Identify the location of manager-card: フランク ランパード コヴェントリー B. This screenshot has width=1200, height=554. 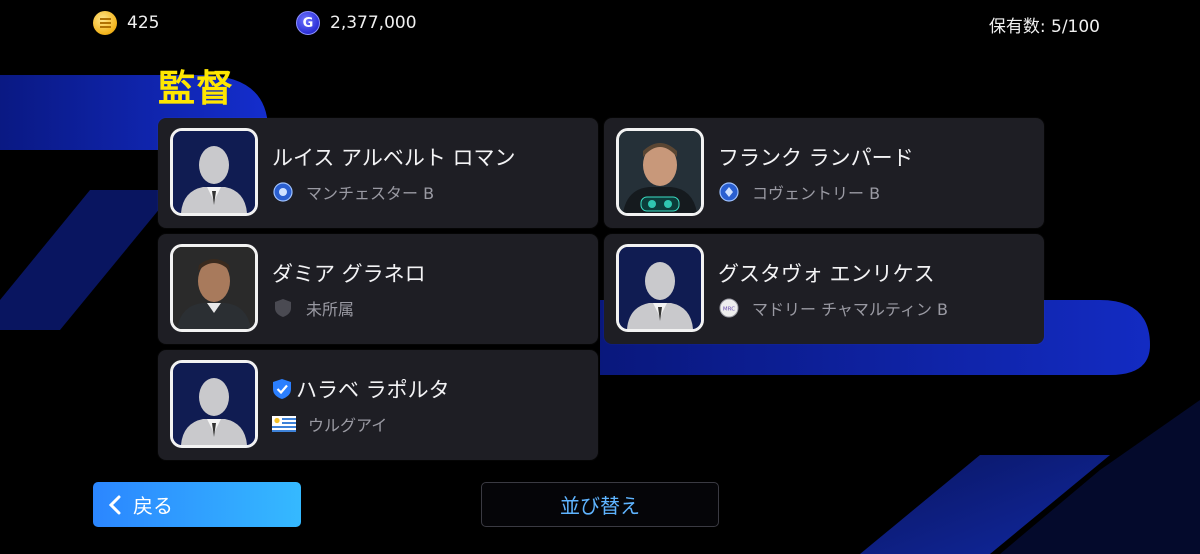
(824, 173).